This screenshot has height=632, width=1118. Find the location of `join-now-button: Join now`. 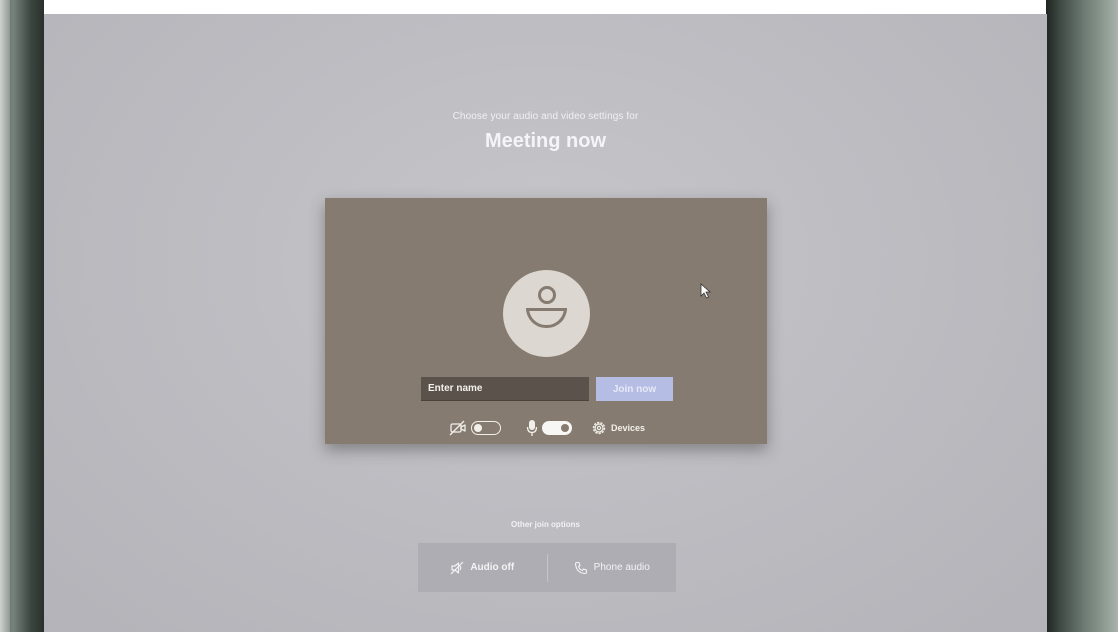

join-now-button: Join now is located at coordinates (634, 389).